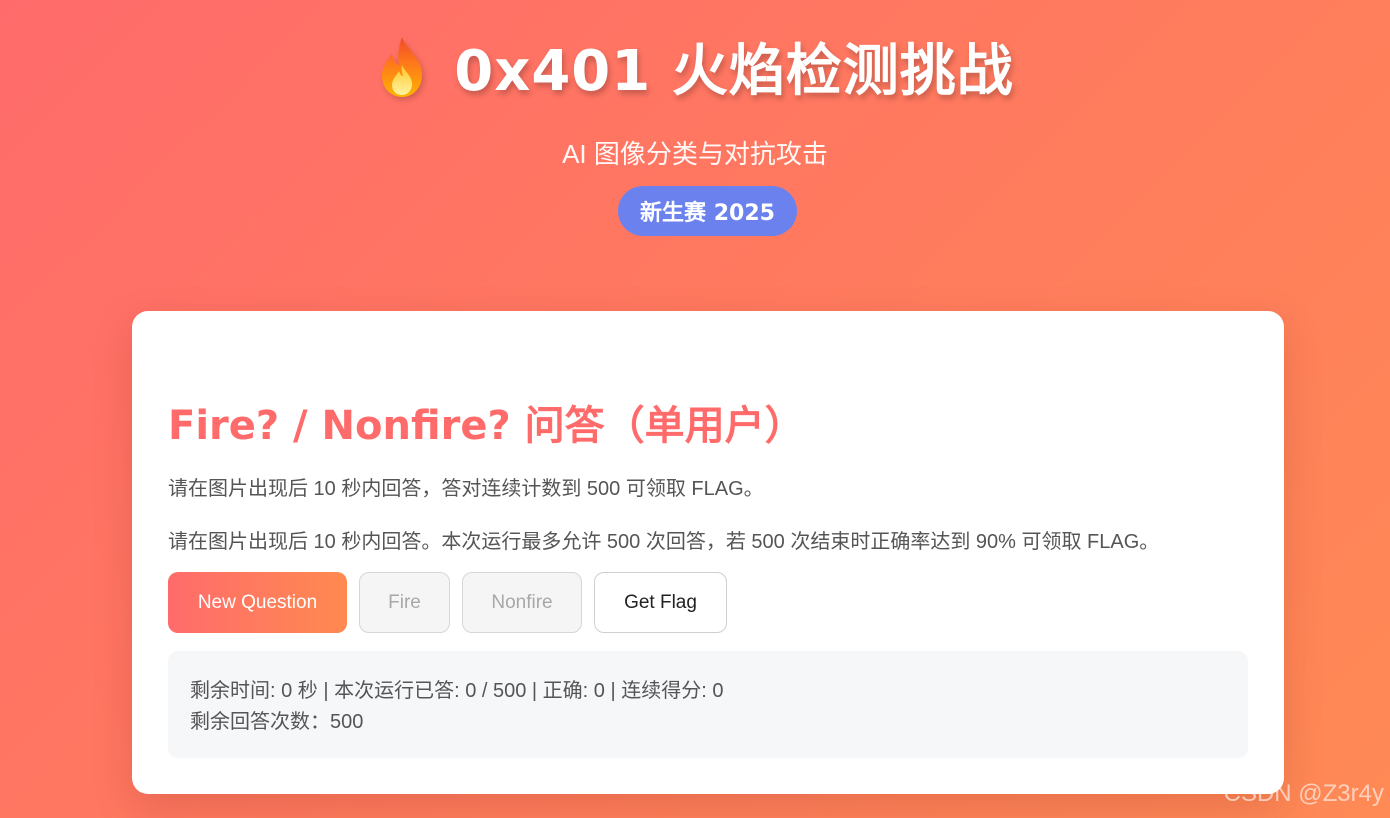 The width and height of the screenshot is (1390, 818). Describe the element at coordinates (466, 489) in the screenshot. I see `instructions-streak: 请在图片出现后 10 秒内回答，答对连续计数到 500 可领取 FLAG。` at that location.